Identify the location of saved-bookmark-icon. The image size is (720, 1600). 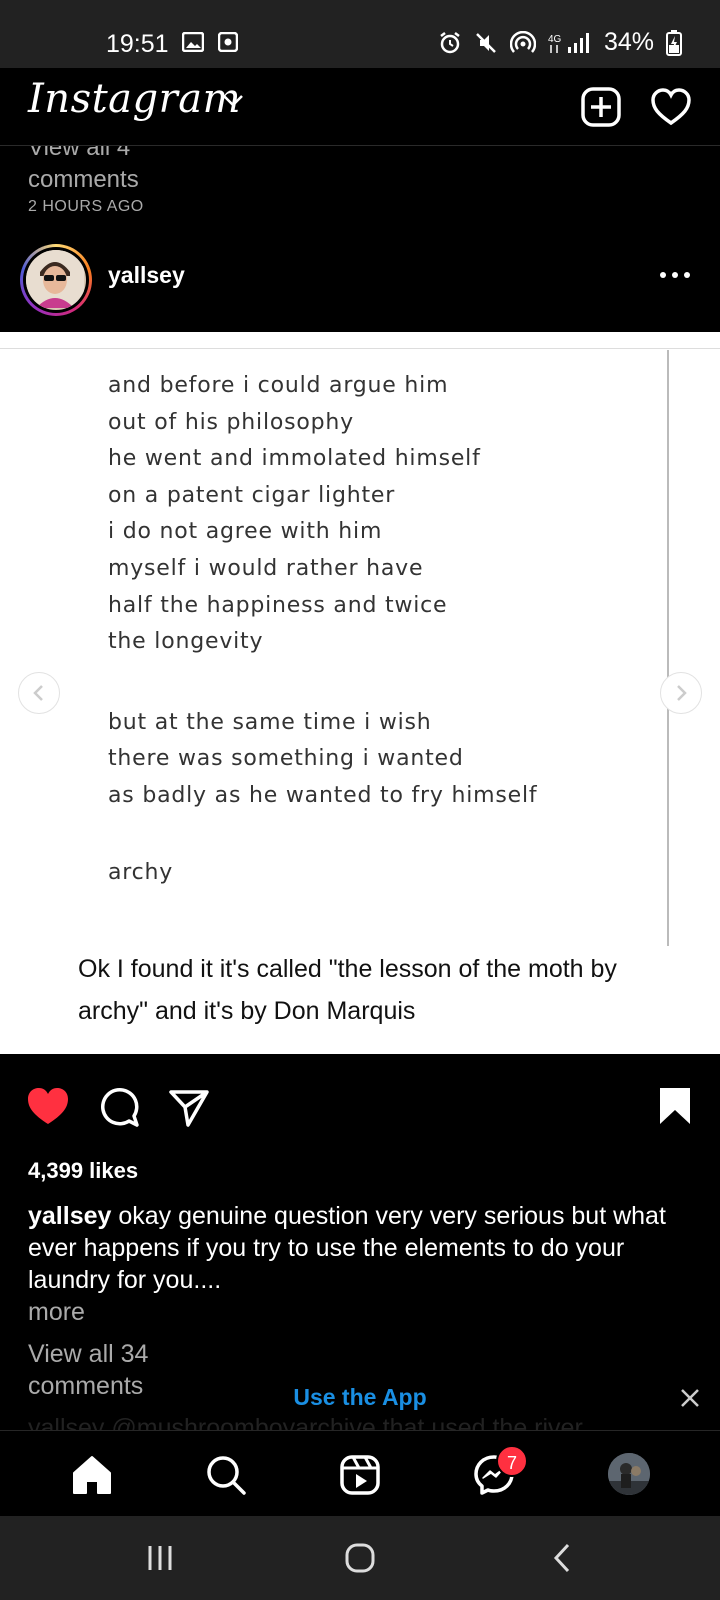
(675, 1106).